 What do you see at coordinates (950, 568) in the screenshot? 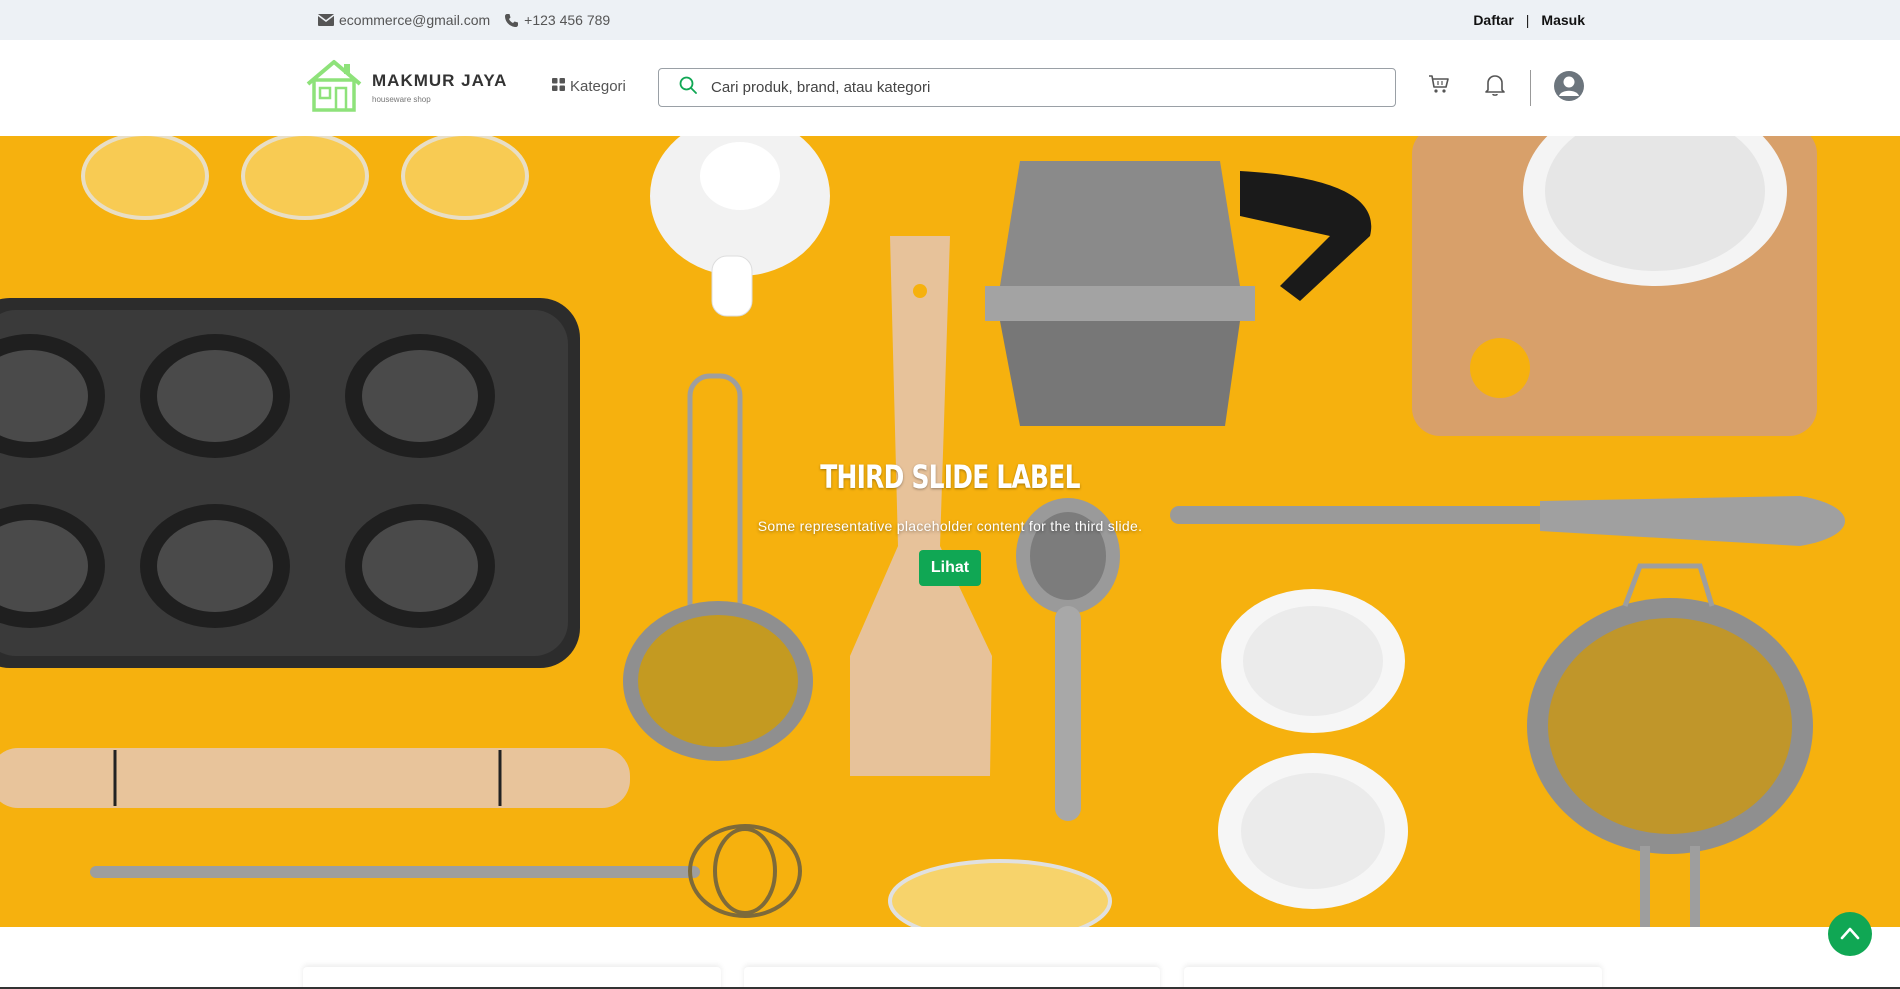
I see `view-button: Lihat` at bounding box center [950, 568].